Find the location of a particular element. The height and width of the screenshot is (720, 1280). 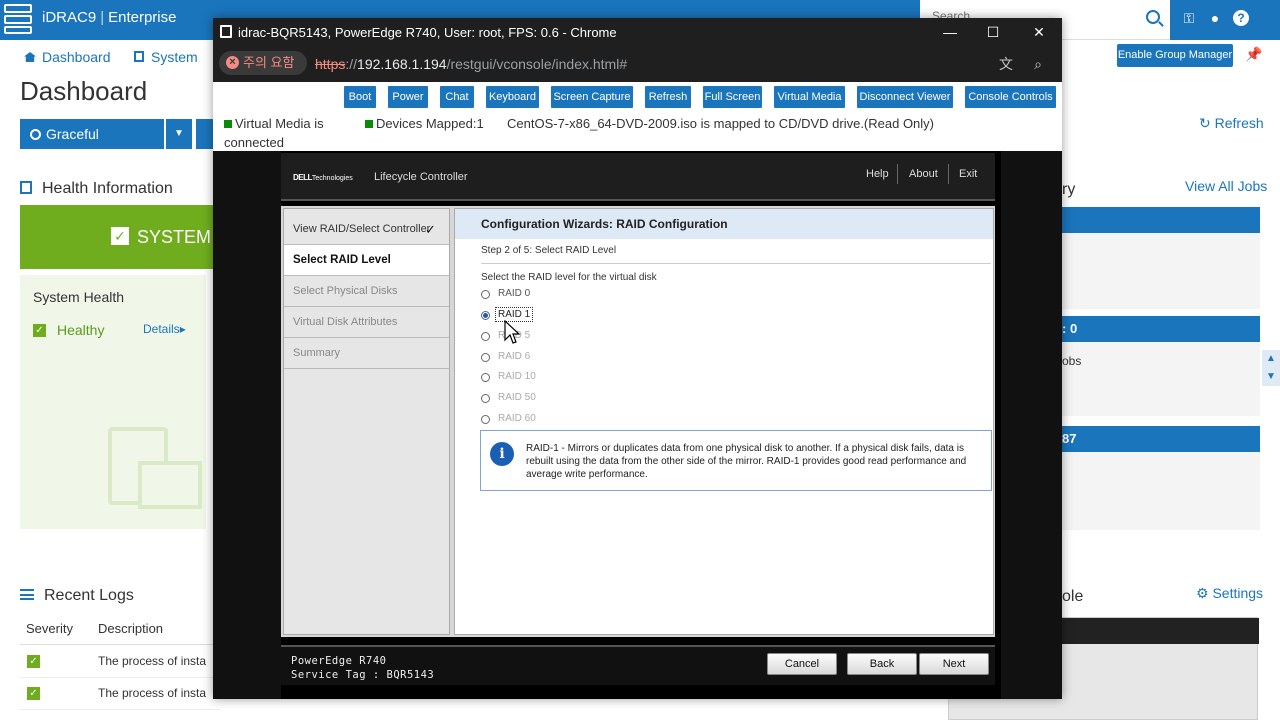

nav-dashboard: Dashboard is located at coordinates (67, 57).